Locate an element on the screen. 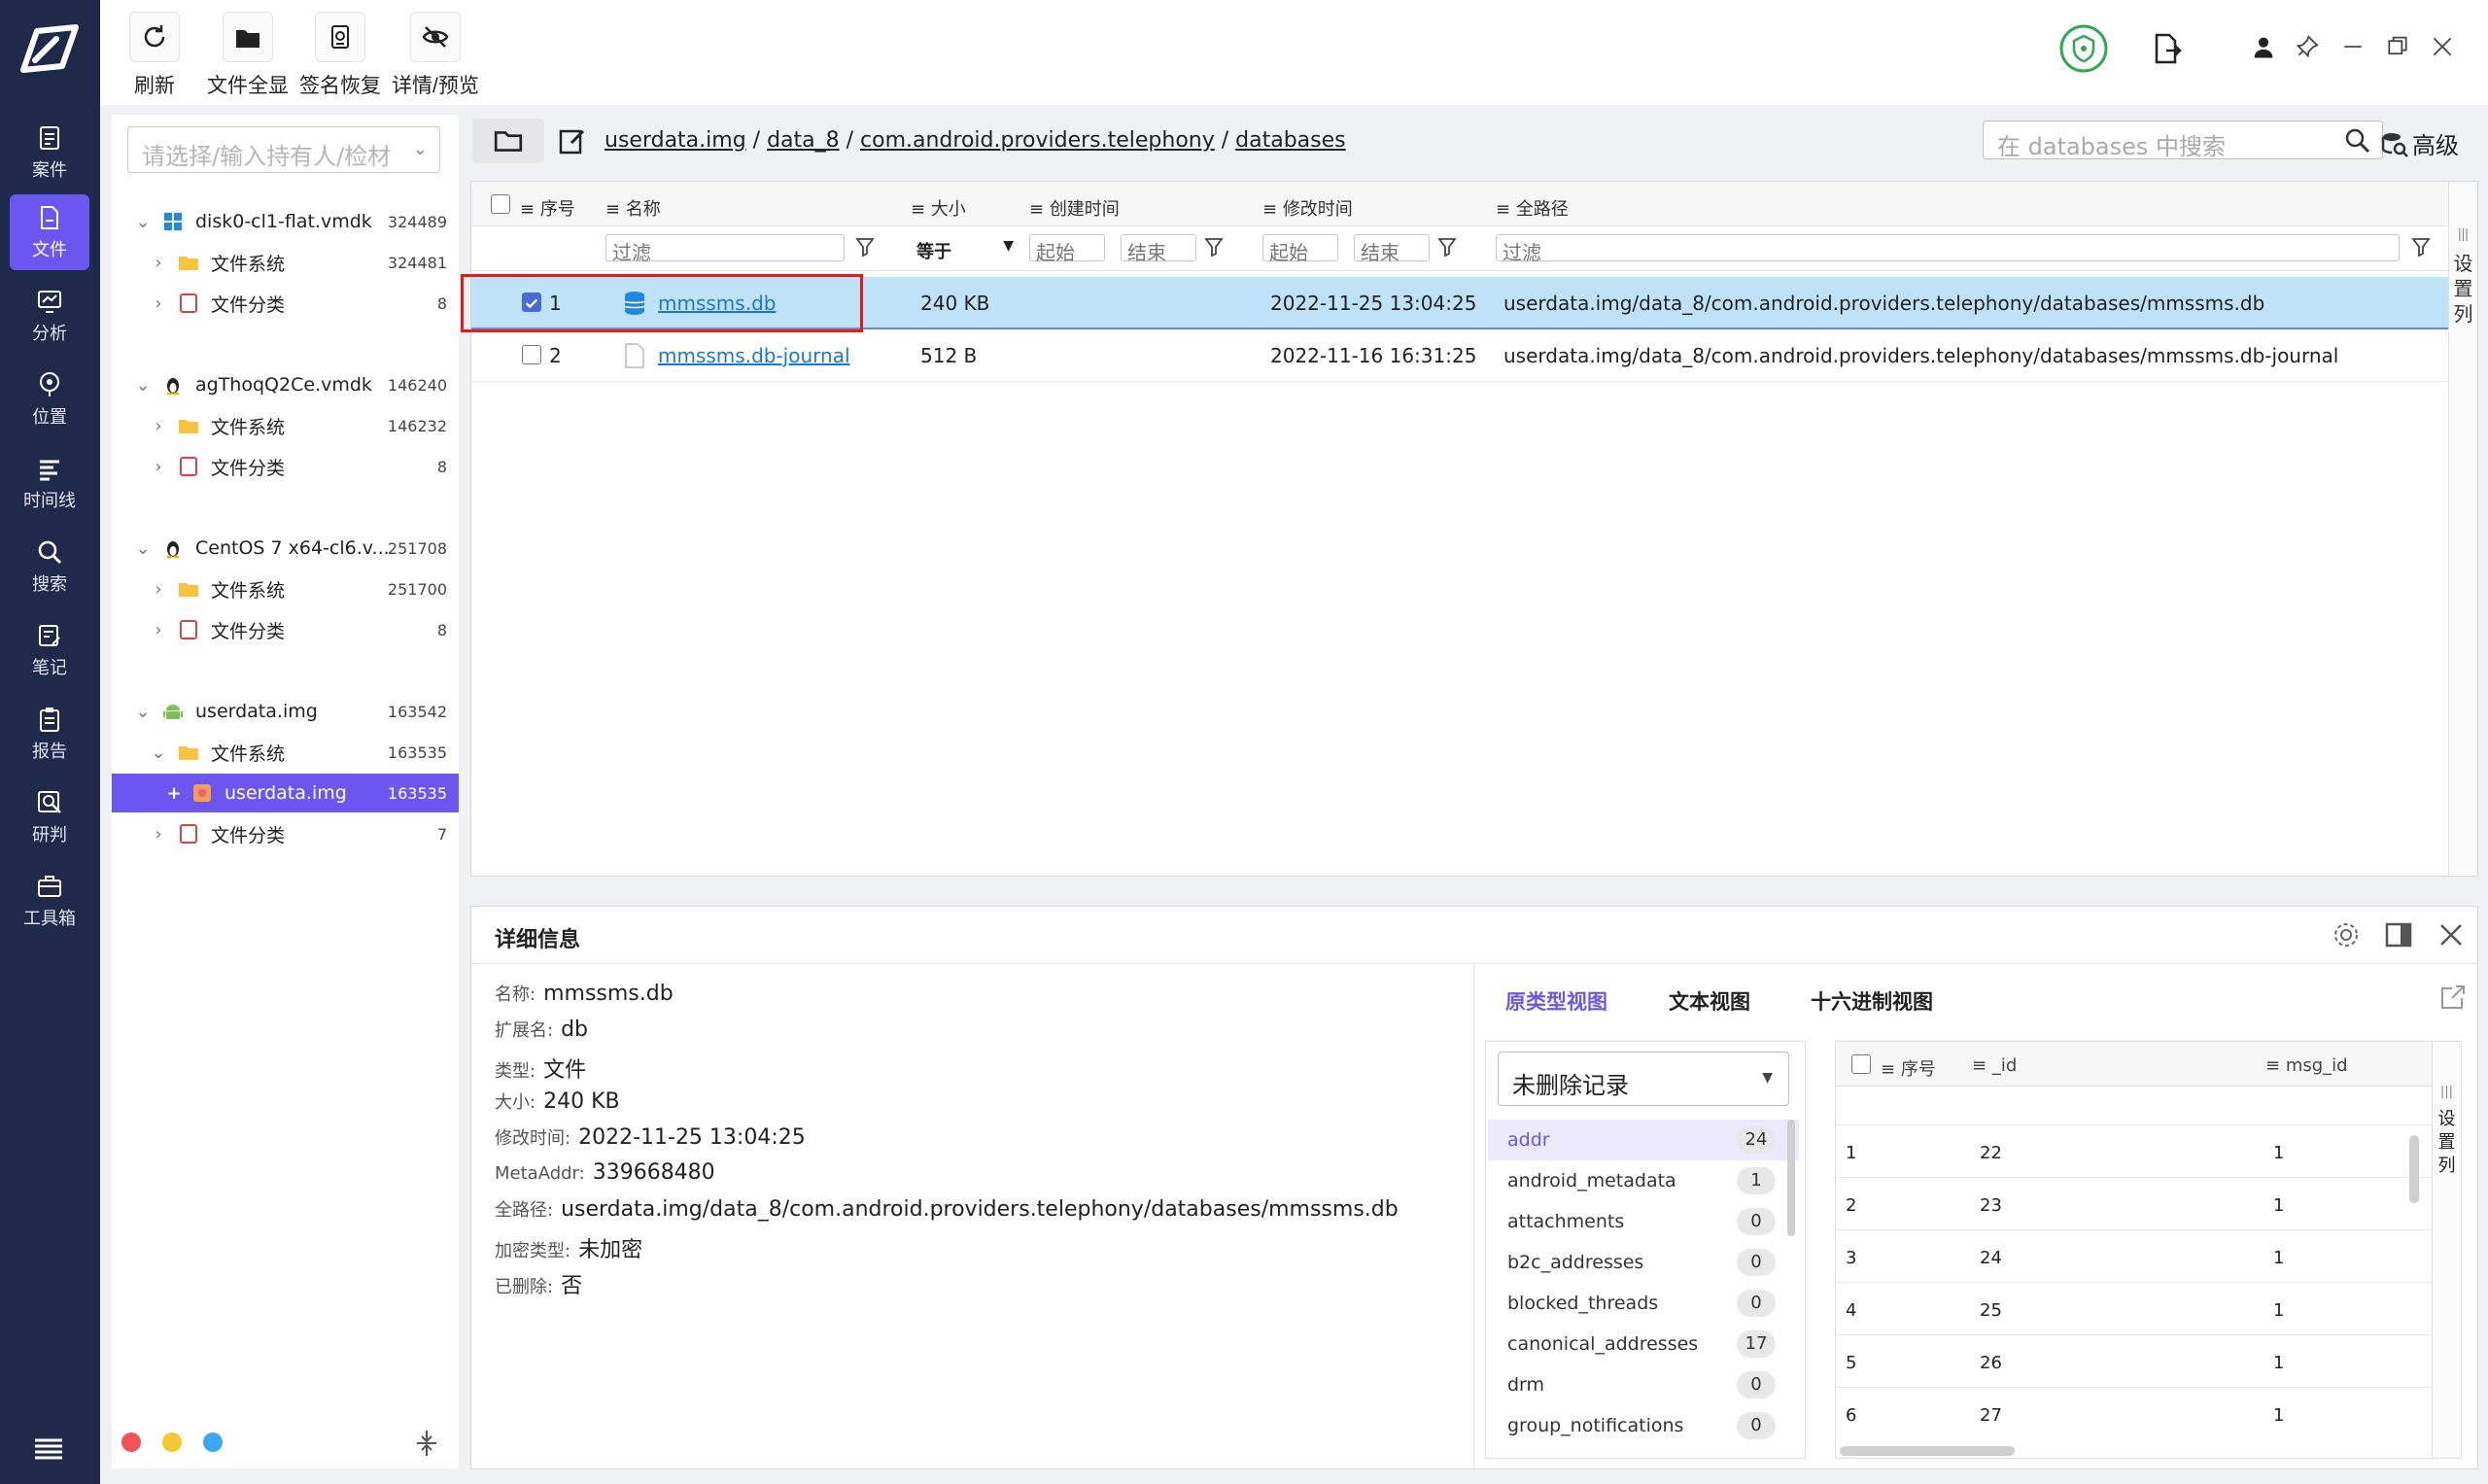 Image resolution: width=2488 pixels, height=1484 pixels. show-all-files-button: 文件全显 is located at coordinates (248, 55).